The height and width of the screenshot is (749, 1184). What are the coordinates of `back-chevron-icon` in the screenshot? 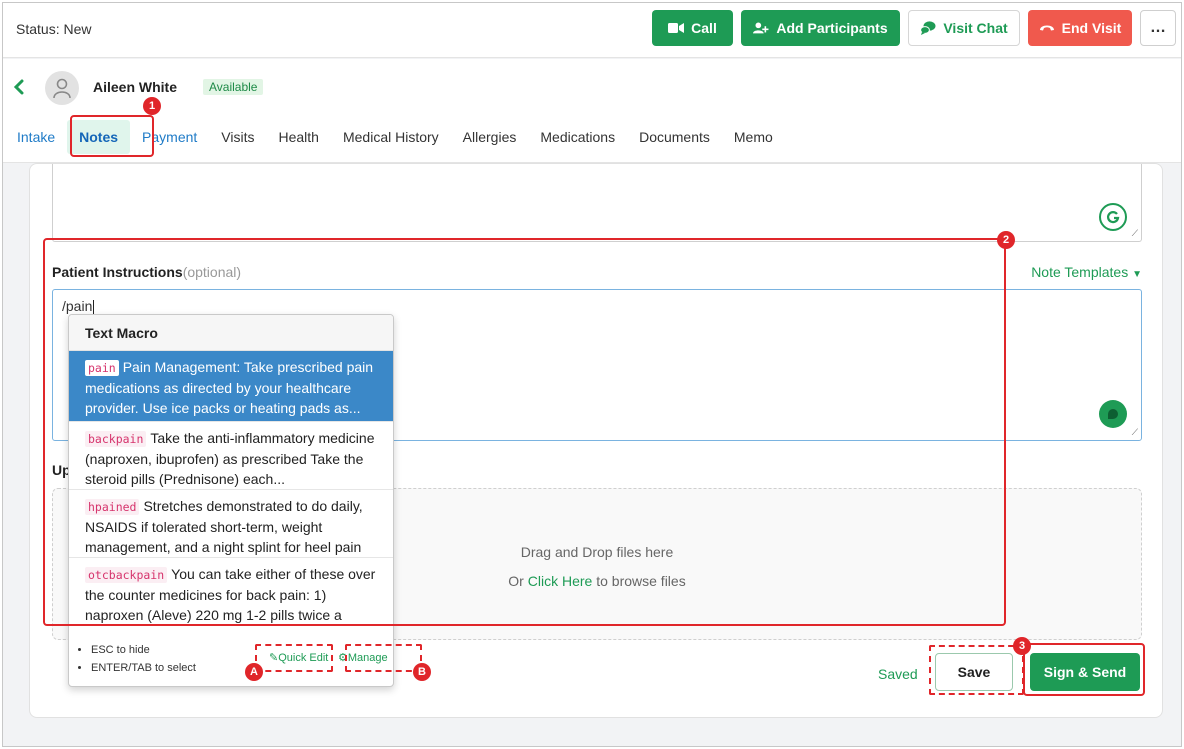 It's located at (19, 88).